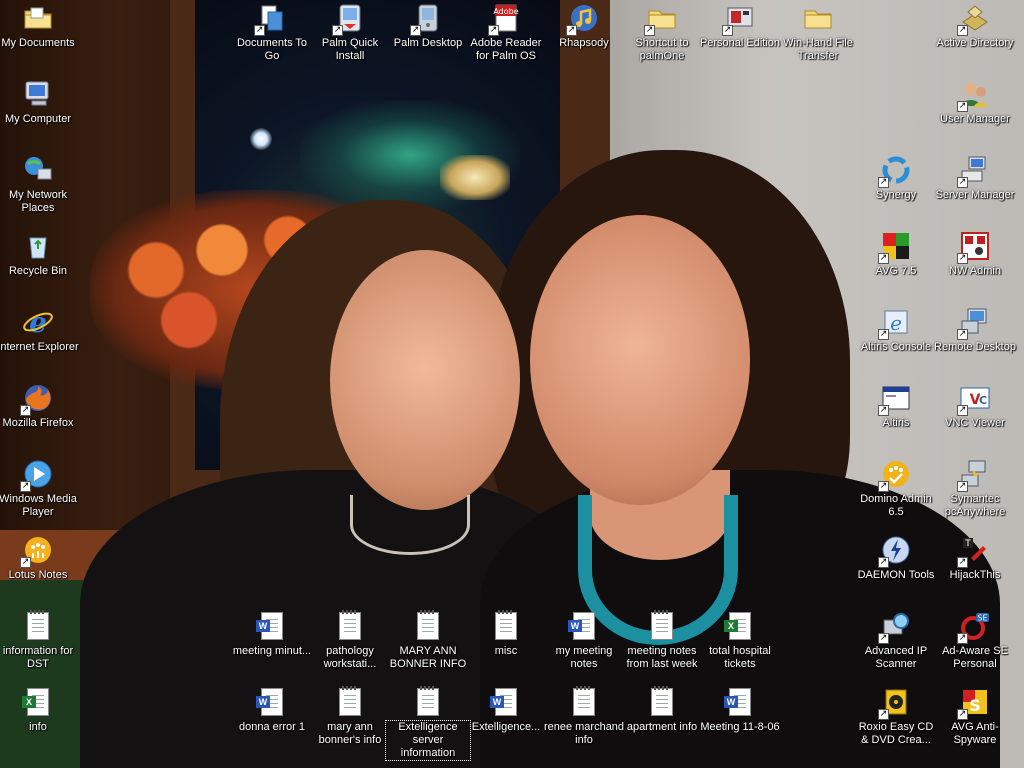 Image resolution: width=1024 pixels, height=768 pixels. What do you see at coordinates (261, 139) in the screenshot?
I see `wallpaper-window-light` at bounding box center [261, 139].